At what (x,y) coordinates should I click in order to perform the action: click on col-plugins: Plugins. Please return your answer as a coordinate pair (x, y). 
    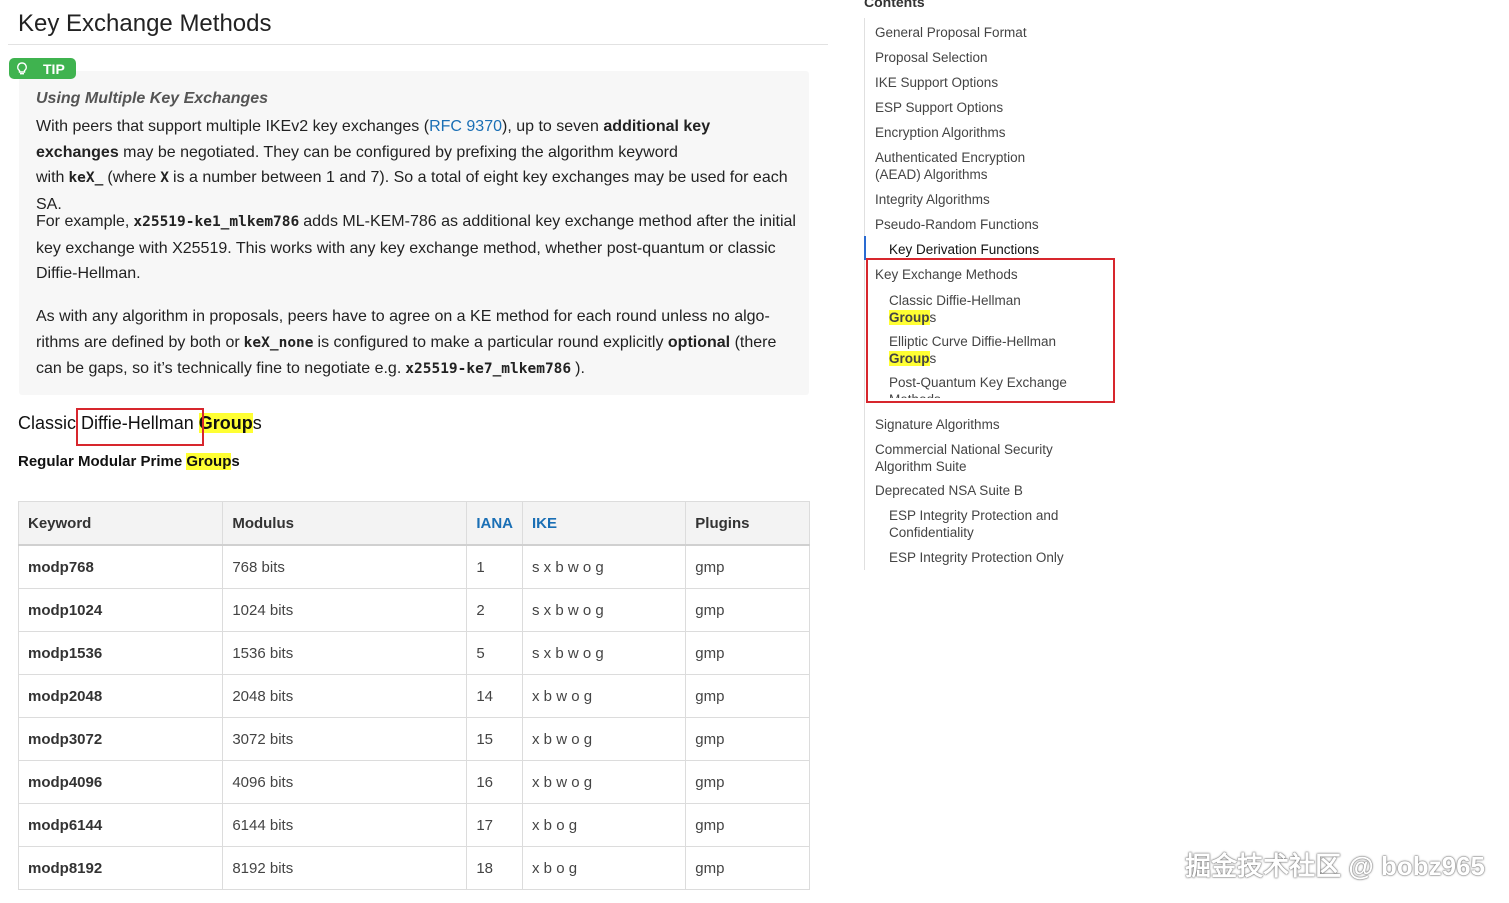
    Looking at the image, I should click on (747, 523).